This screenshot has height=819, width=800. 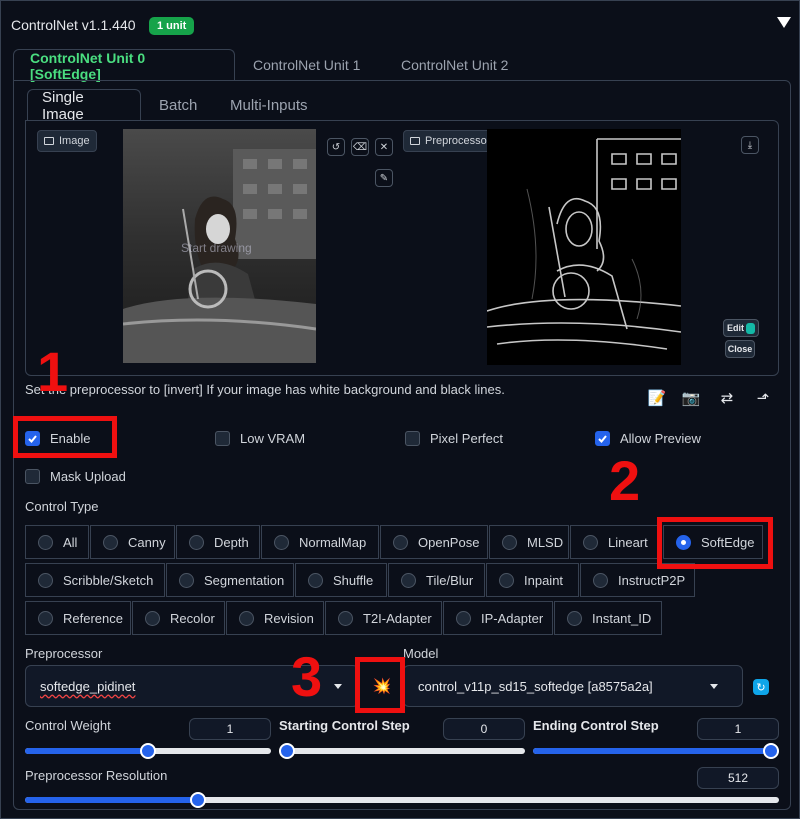 I want to click on tab-multi-inputs: Multi-Inputs, so click(x=269, y=105).